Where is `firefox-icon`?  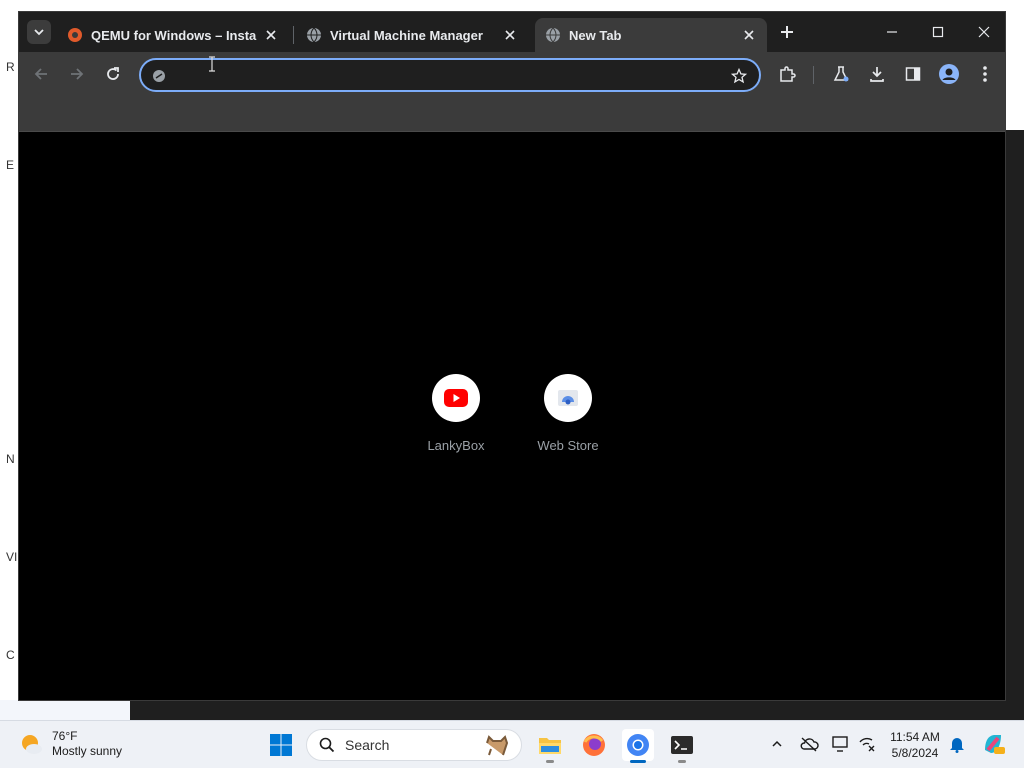
firefox-icon is located at coordinates (594, 745).